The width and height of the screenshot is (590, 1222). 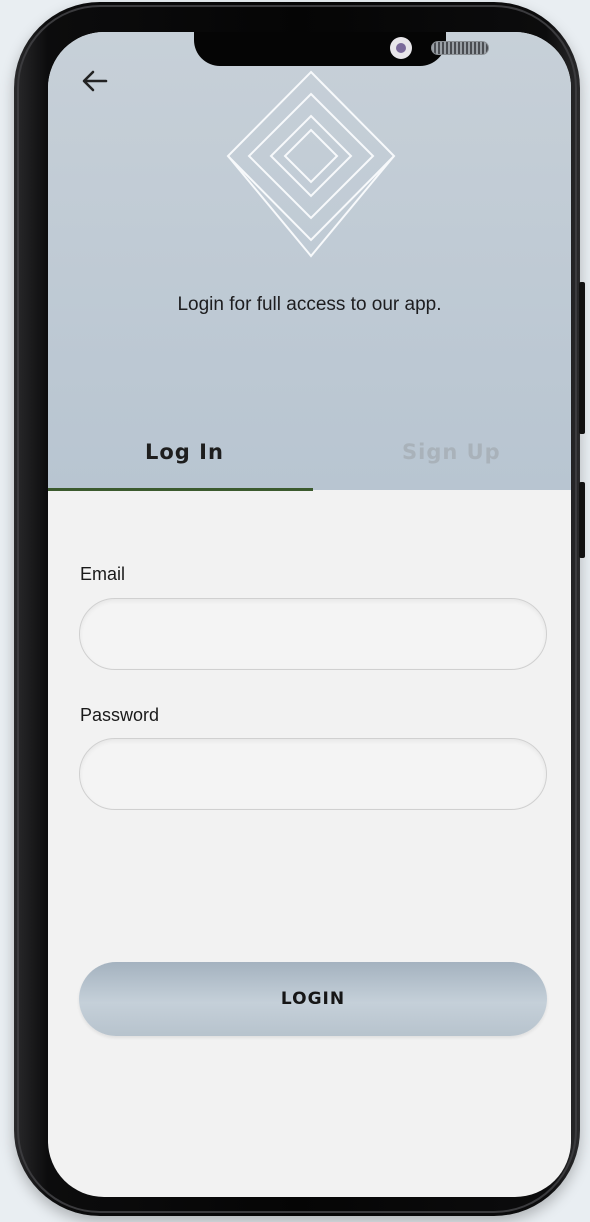 What do you see at coordinates (460, 48) in the screenshot?
I see `speaker-grille` at bounding box center [460, 48].